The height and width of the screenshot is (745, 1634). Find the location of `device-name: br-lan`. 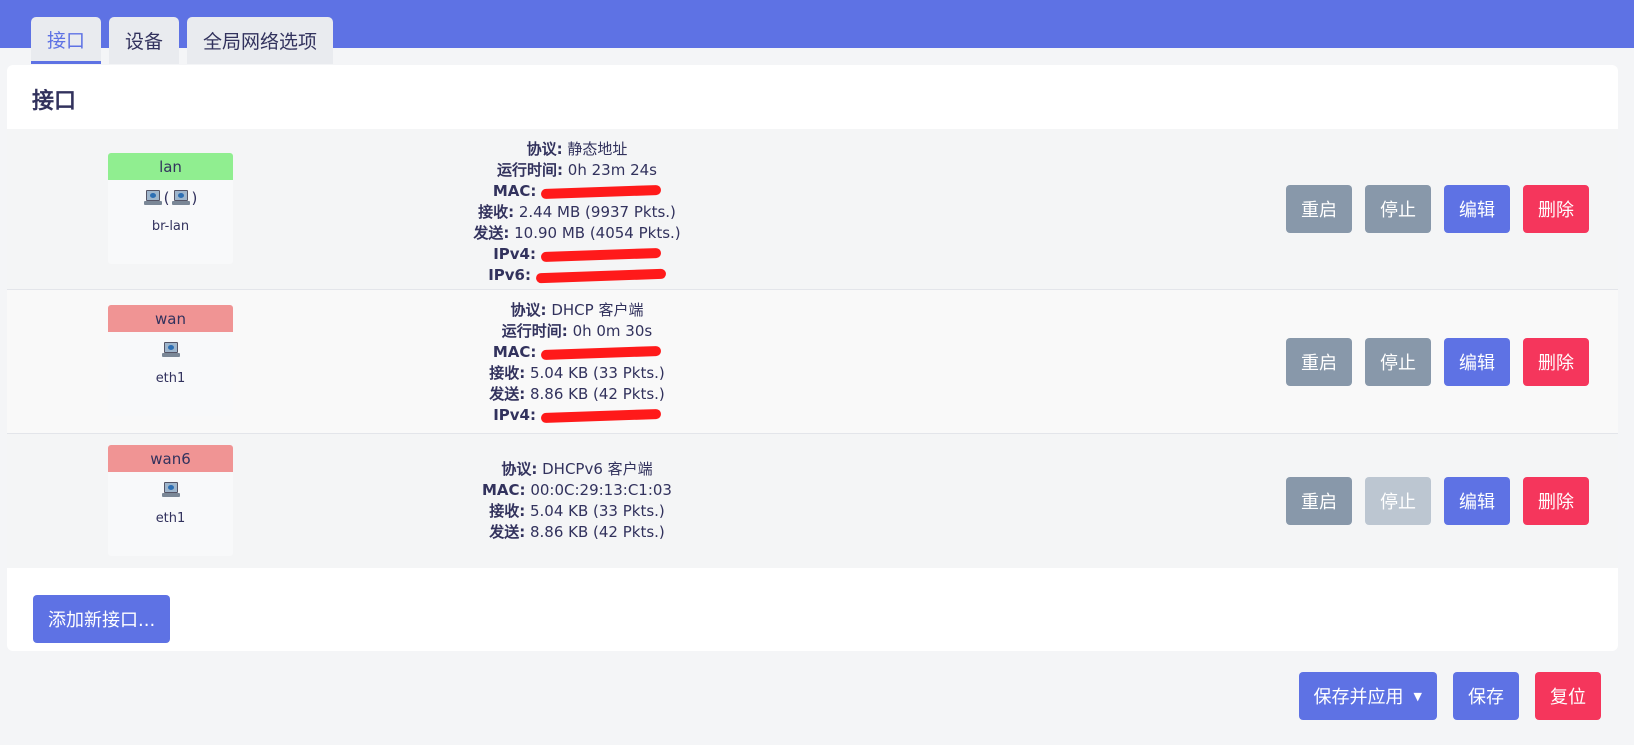

device-name: br-lan is located at coordinates (170, 226).